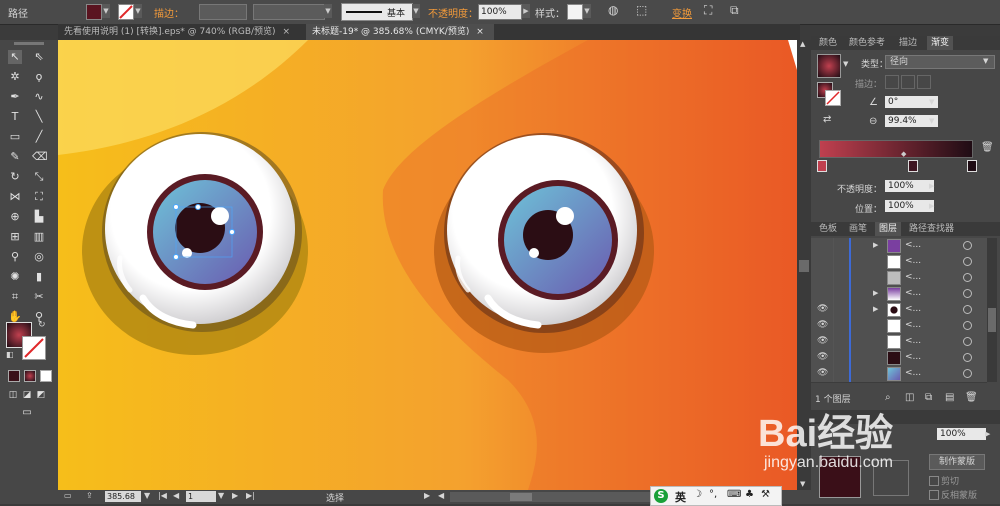  What do you see at coordinates (14, 376) in the screenshot?
I see `color-mode-icon` at bounding box center [14, 376].